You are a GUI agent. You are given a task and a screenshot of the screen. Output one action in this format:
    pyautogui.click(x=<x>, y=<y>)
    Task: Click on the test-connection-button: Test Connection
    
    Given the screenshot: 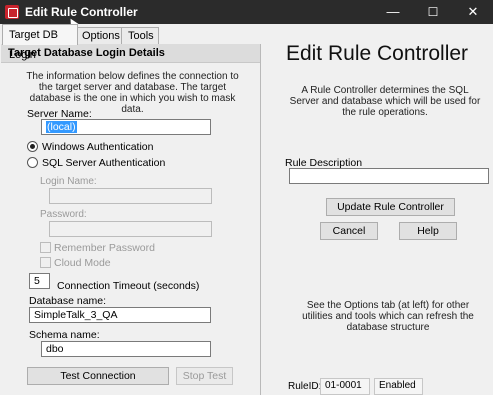 What is the action you would take?
    pyautogui.click(x=98, y=376)
    